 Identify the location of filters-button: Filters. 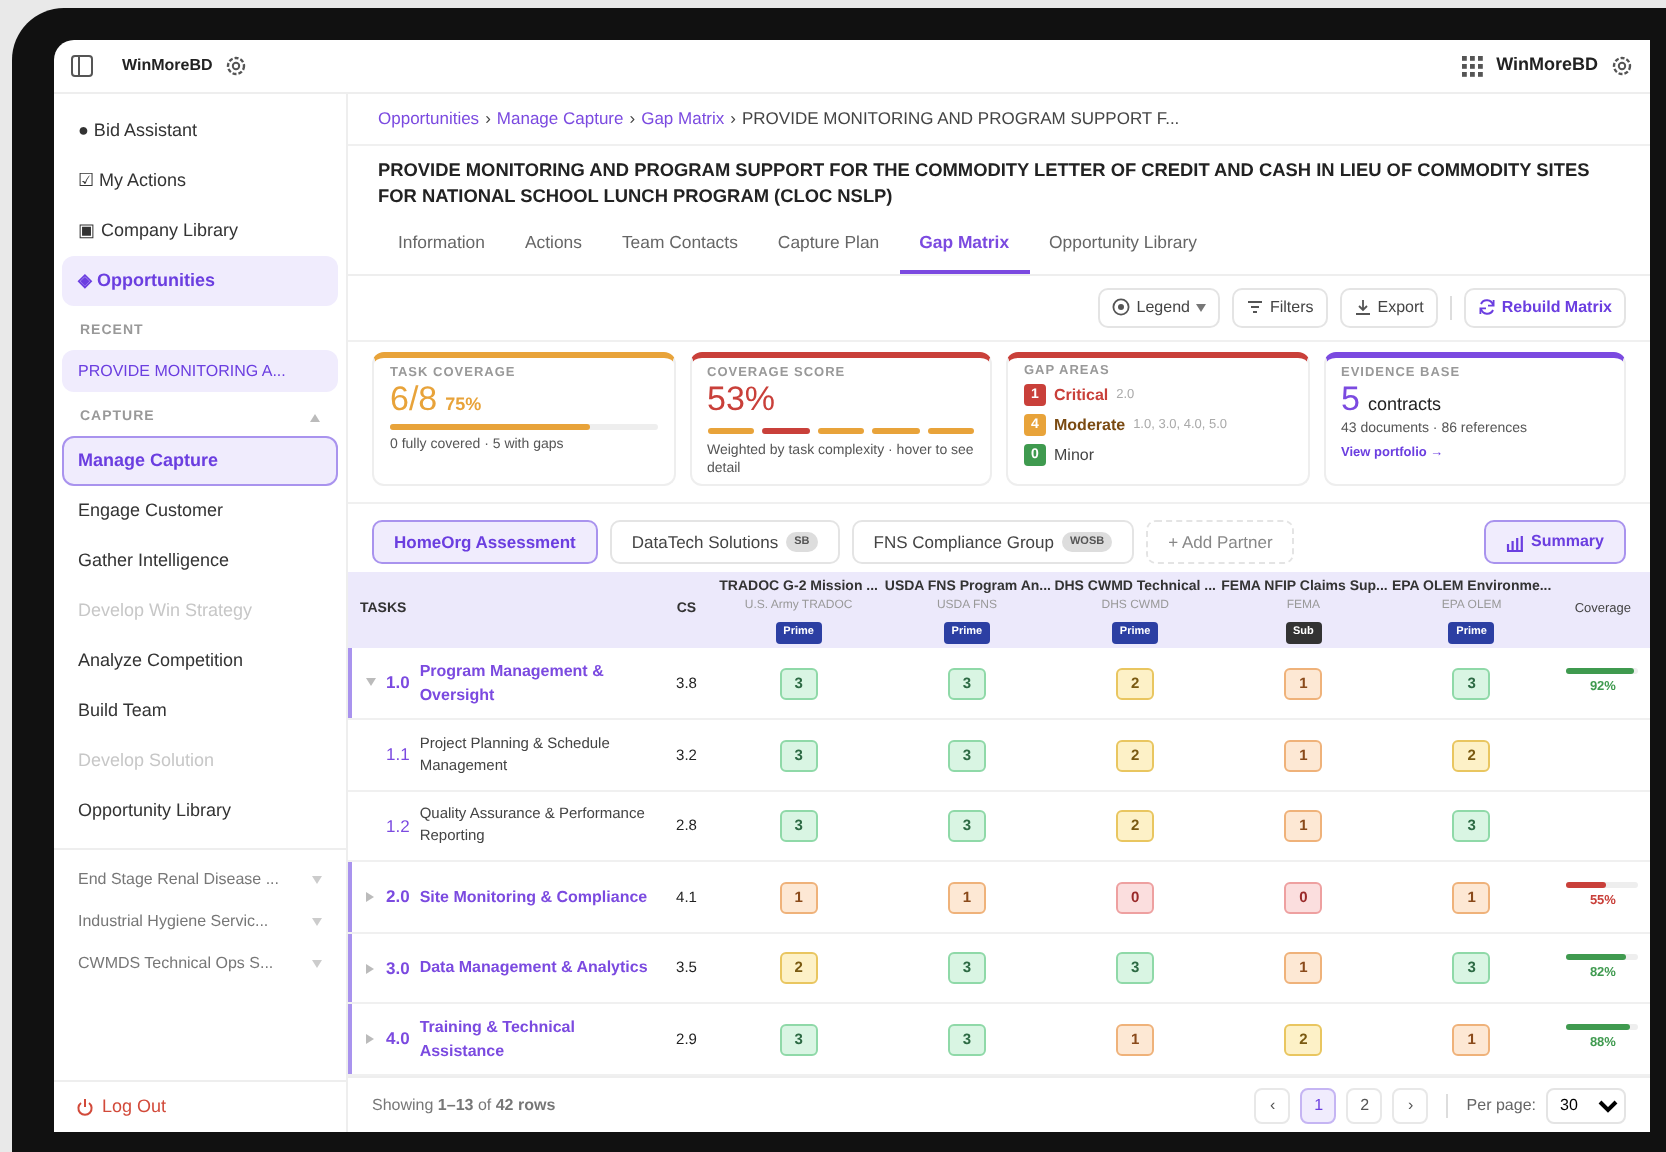
(1279, 307).